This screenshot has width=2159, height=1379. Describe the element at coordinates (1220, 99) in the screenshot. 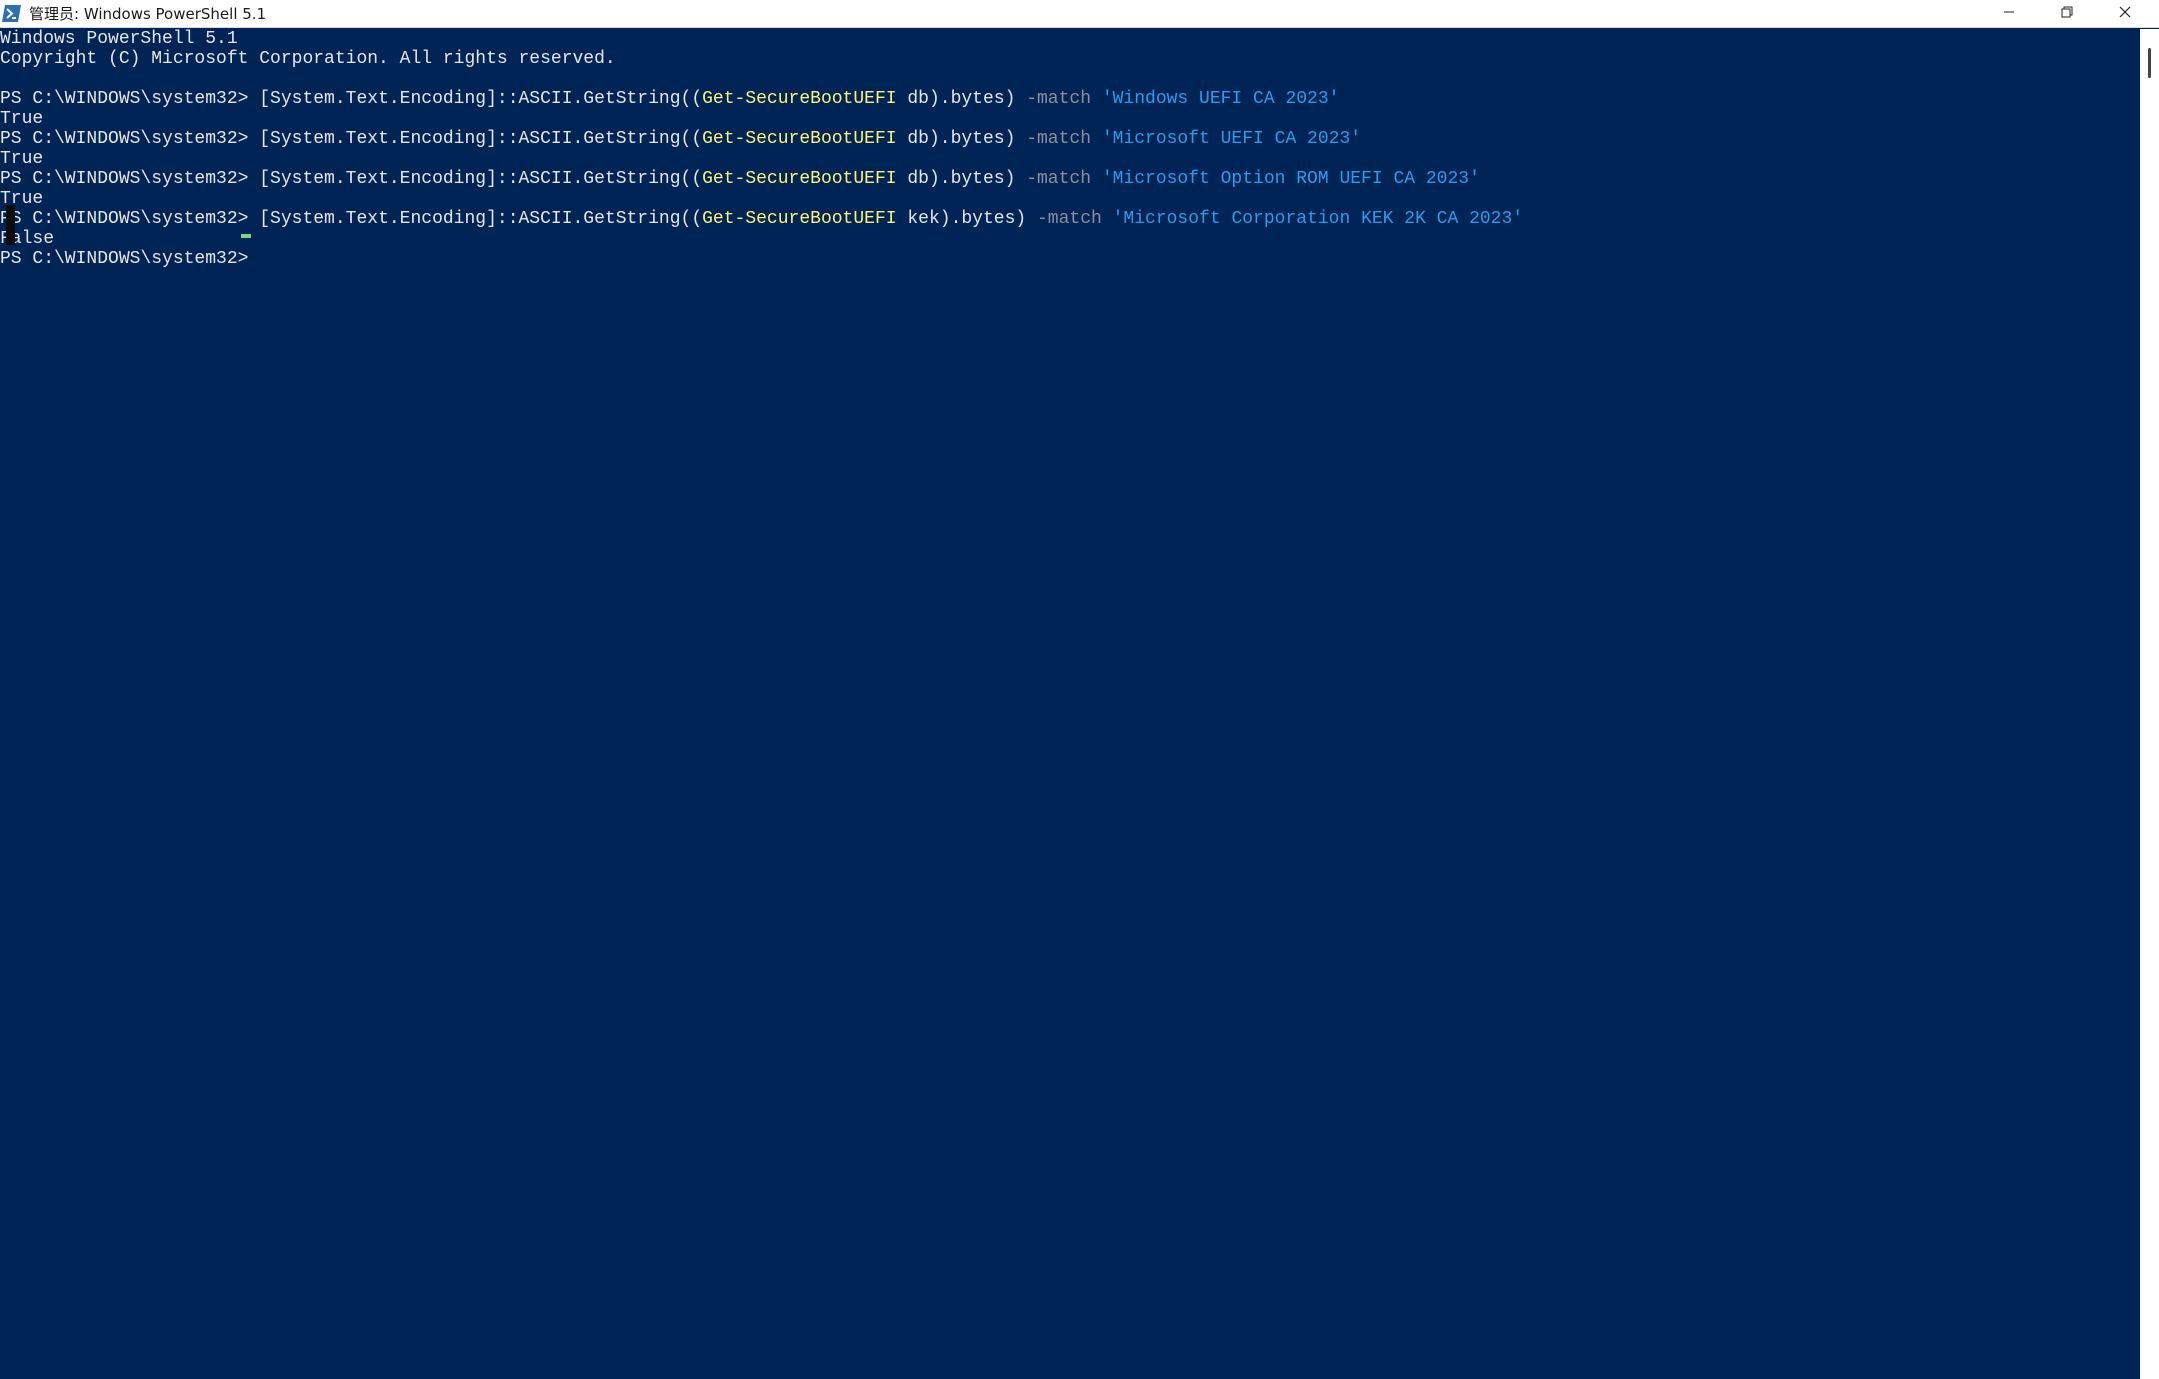

I see `console-text-str: 'Windows UEFI CA 2023'` at that location.